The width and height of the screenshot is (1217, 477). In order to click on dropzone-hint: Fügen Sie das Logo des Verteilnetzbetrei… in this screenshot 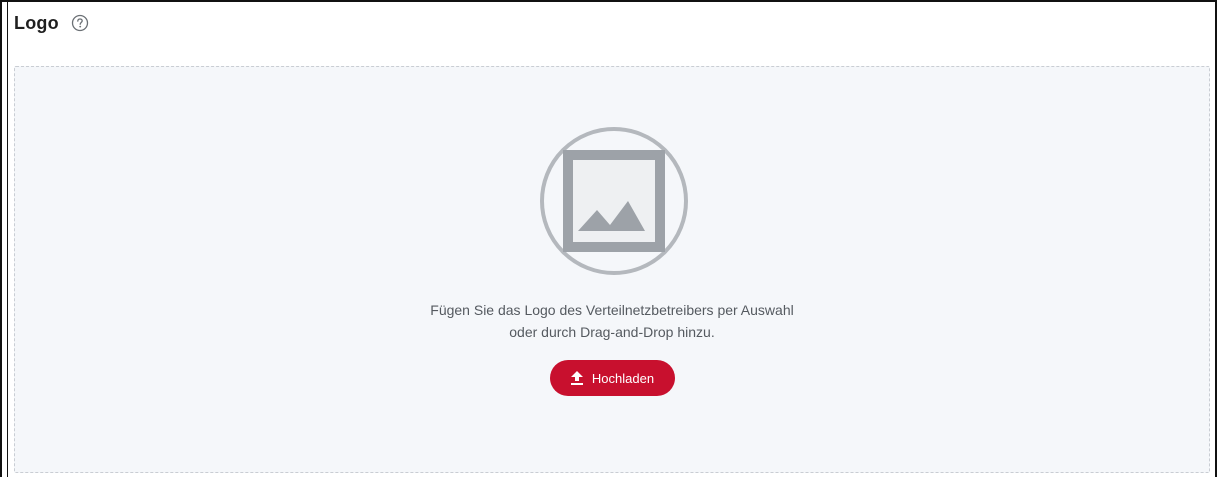, I will do `click(612, 321)`.